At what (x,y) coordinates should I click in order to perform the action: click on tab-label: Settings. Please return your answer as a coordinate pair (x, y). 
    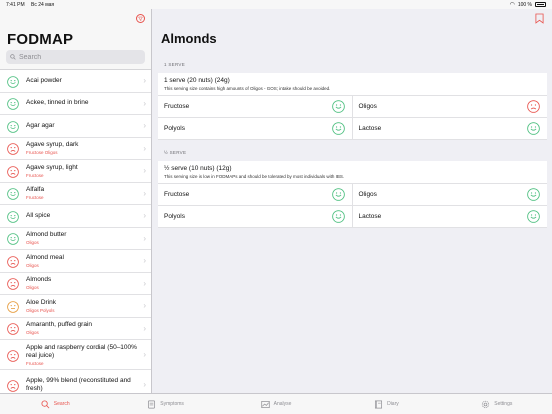
    Looking at the image, I should click on (503, 404).